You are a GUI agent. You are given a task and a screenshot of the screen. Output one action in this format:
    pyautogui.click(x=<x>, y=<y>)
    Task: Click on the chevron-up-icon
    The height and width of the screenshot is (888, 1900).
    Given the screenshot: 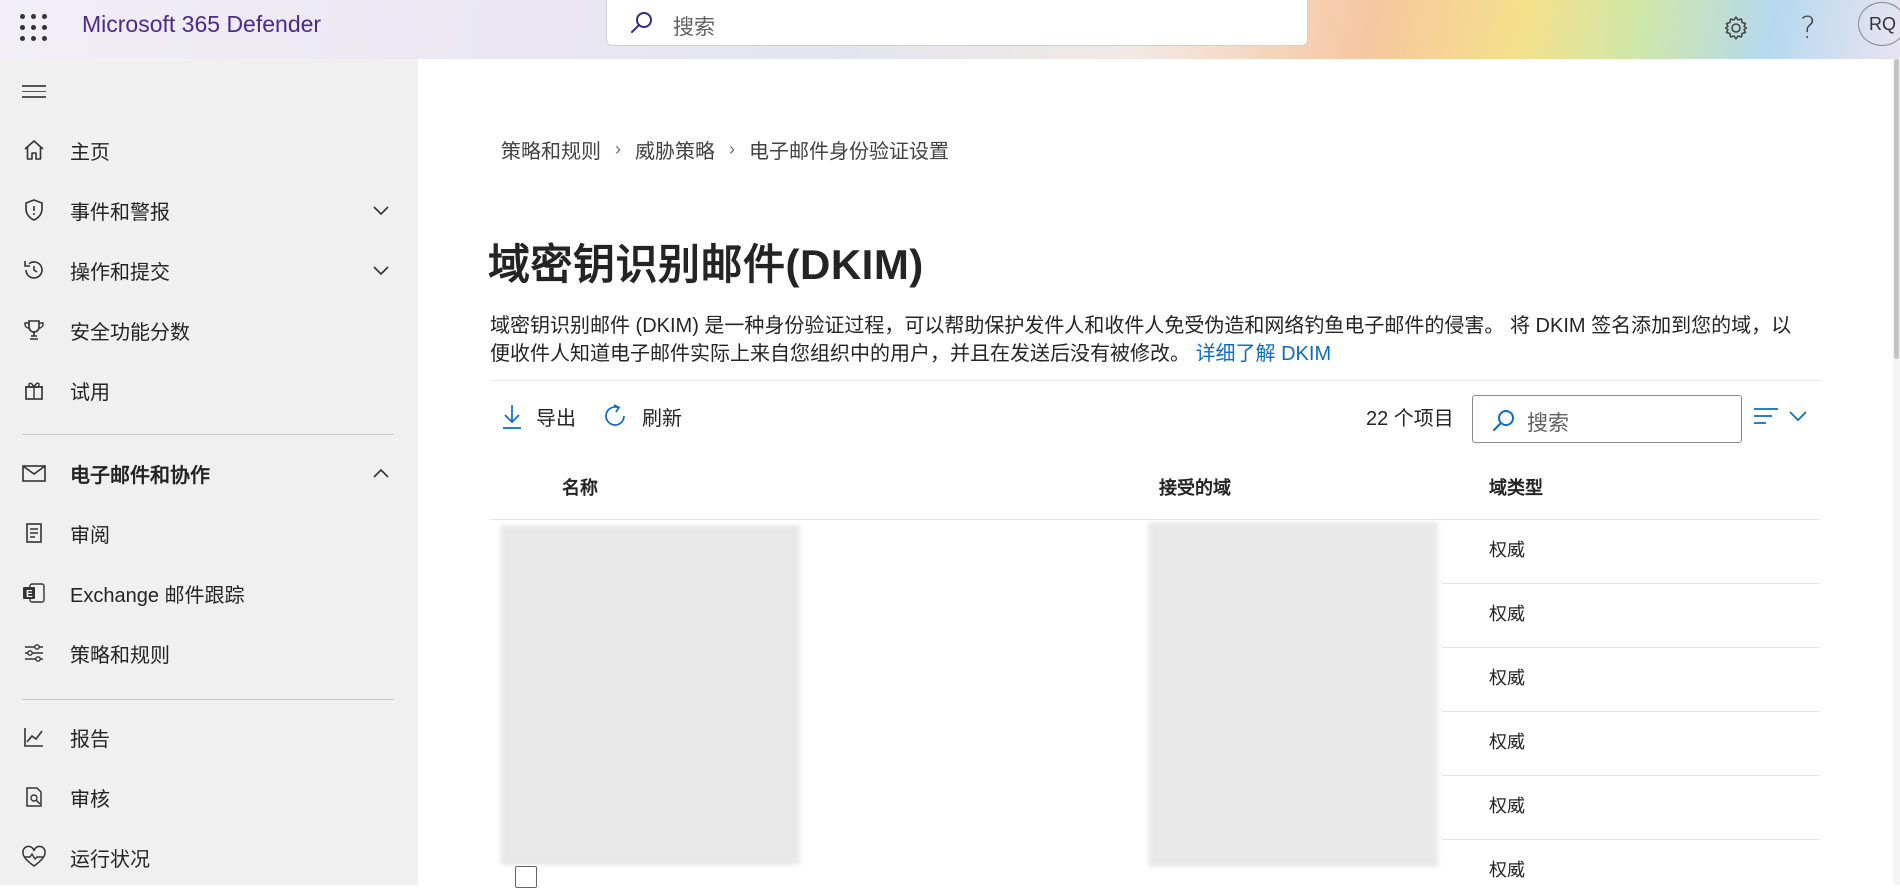 What is the action you would take?
    pyautogui.click(x=381, y=473)
    